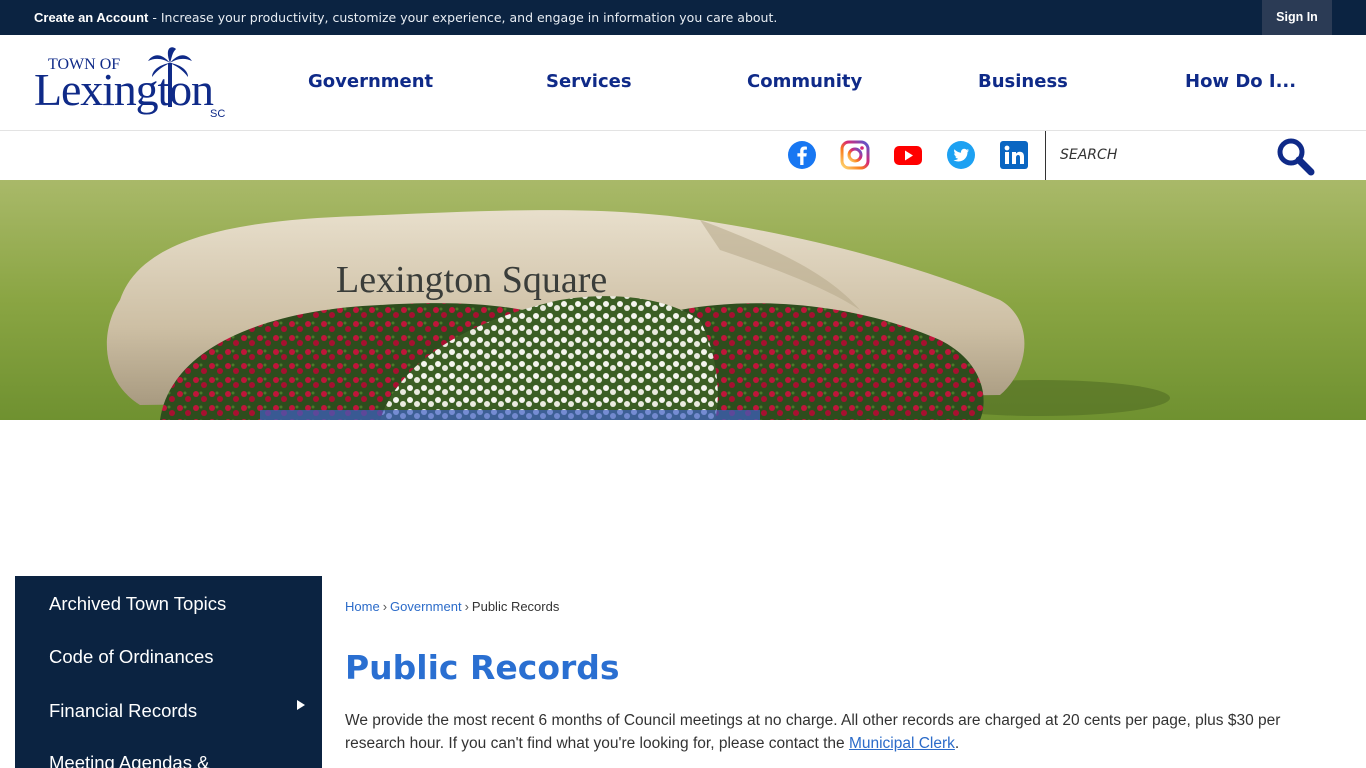 The width and height of the screenshot is (1366, 768). What do you see at coordinates (362, 606) in the screenshot?
I see `breadcrumb-home: Home` at bounding box center [362, 606].